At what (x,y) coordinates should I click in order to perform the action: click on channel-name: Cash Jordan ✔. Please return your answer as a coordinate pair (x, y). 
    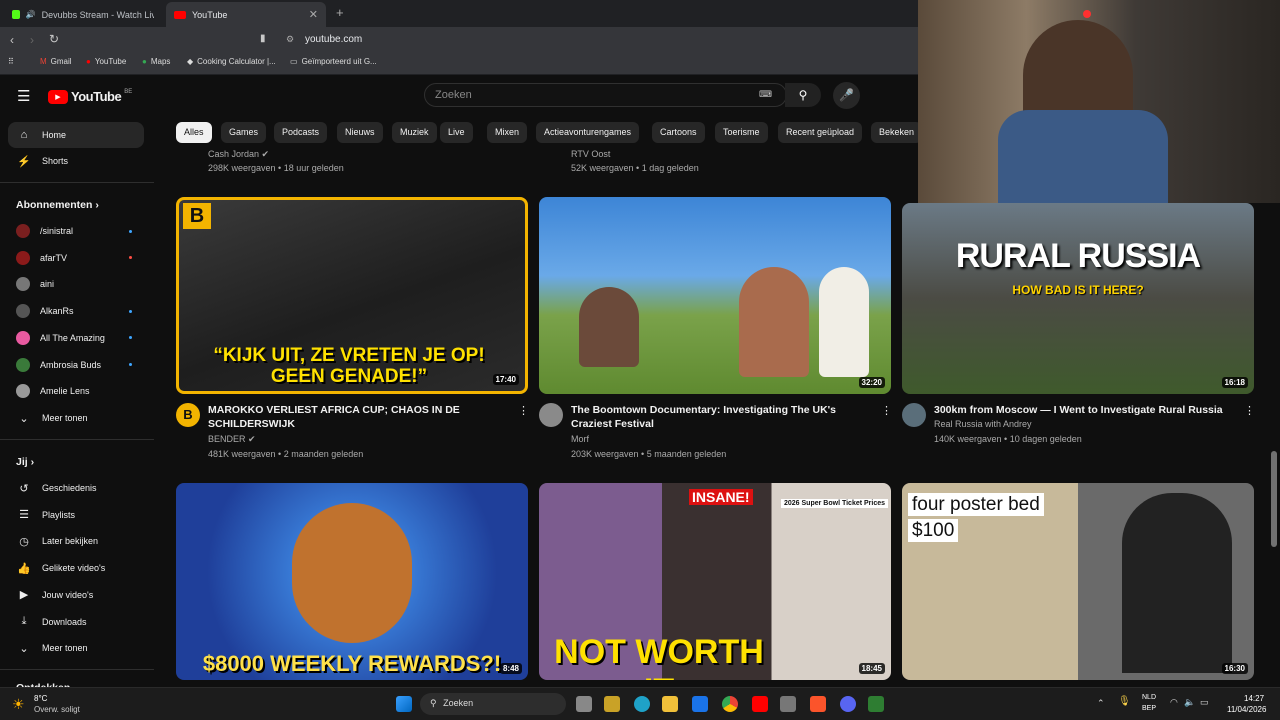
    Looking at the image, I should click on (238, 154).